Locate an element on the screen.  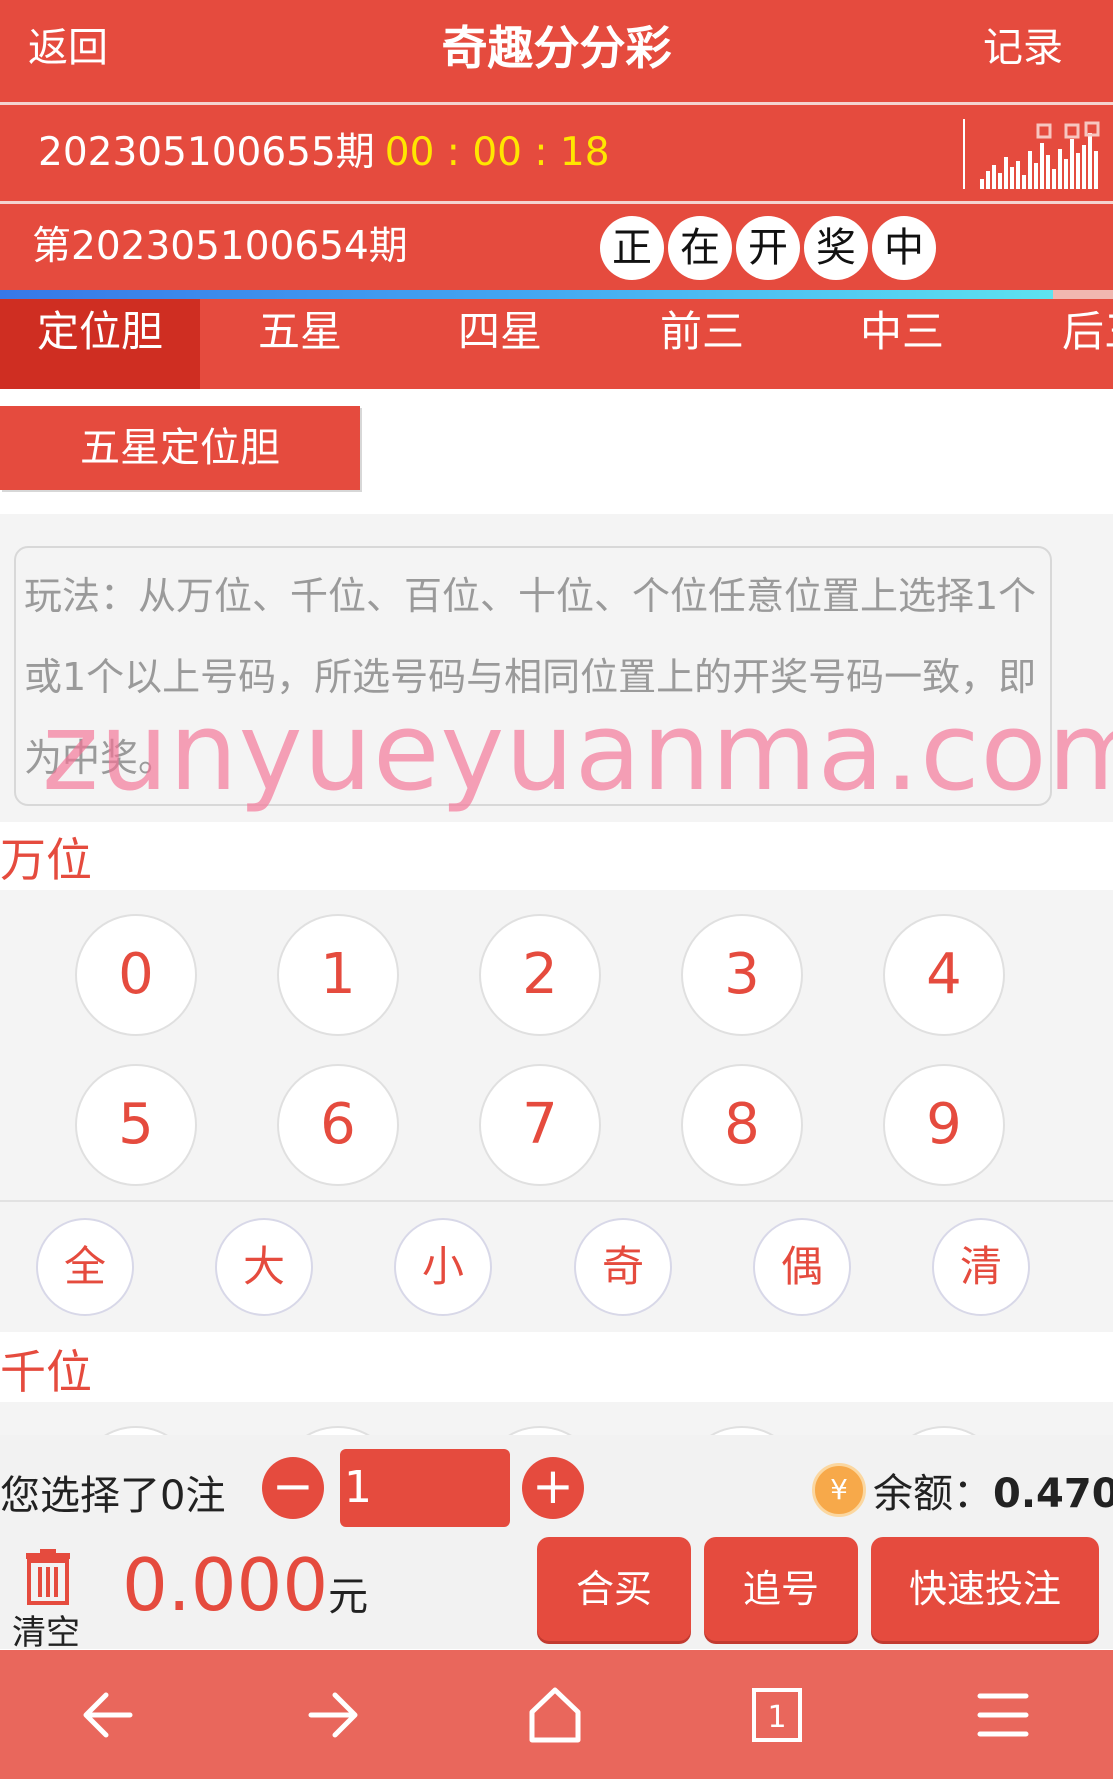
quick-big-button: 大 is located at coordinates (264, 1267).